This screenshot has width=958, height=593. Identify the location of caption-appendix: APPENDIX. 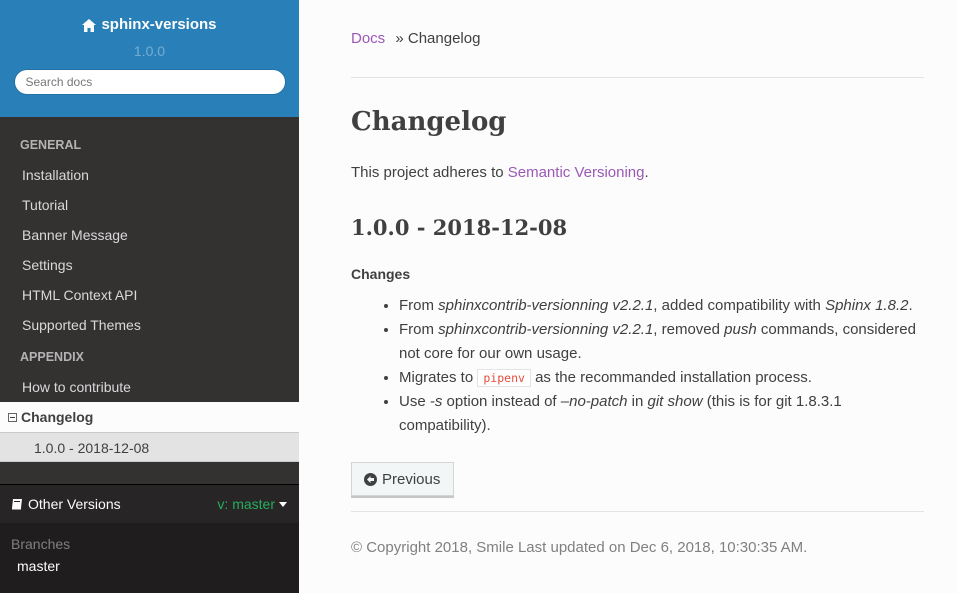
(52, 357).